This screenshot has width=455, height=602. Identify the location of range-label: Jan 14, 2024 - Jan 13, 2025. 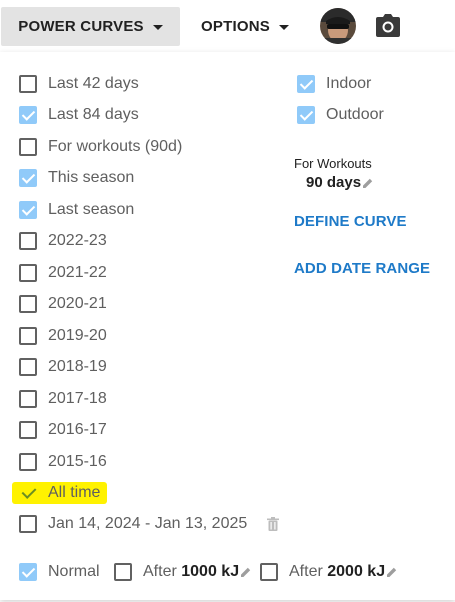
(148, 523).